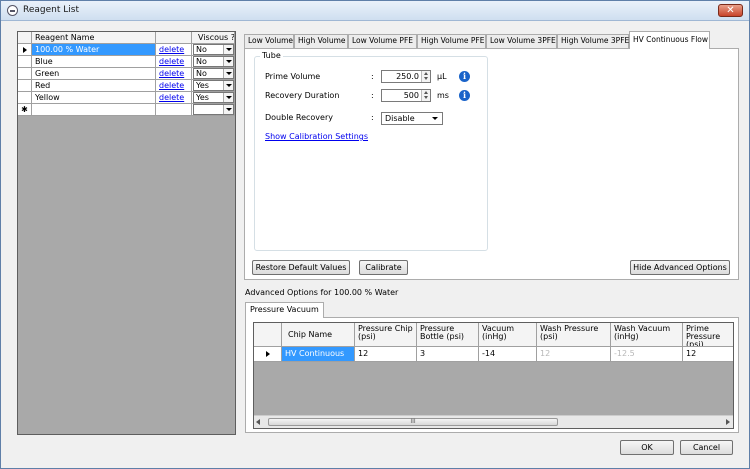 The image size is (750, 469). What do you see at coordinates (94, 86) in the screenshot?
I see `reagent-name-cell: Red` at bounding box center [94, 86].